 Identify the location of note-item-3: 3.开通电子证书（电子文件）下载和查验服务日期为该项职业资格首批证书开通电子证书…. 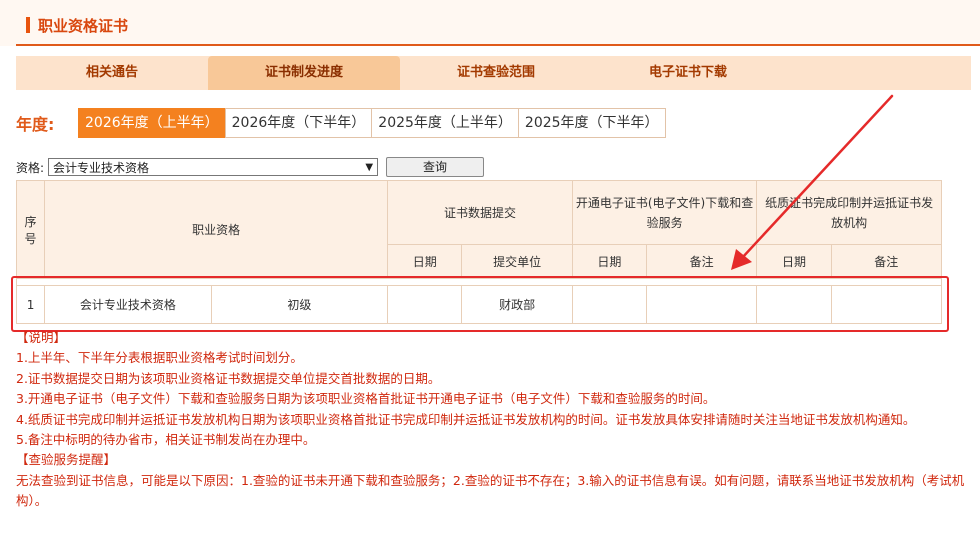
(366, 399).